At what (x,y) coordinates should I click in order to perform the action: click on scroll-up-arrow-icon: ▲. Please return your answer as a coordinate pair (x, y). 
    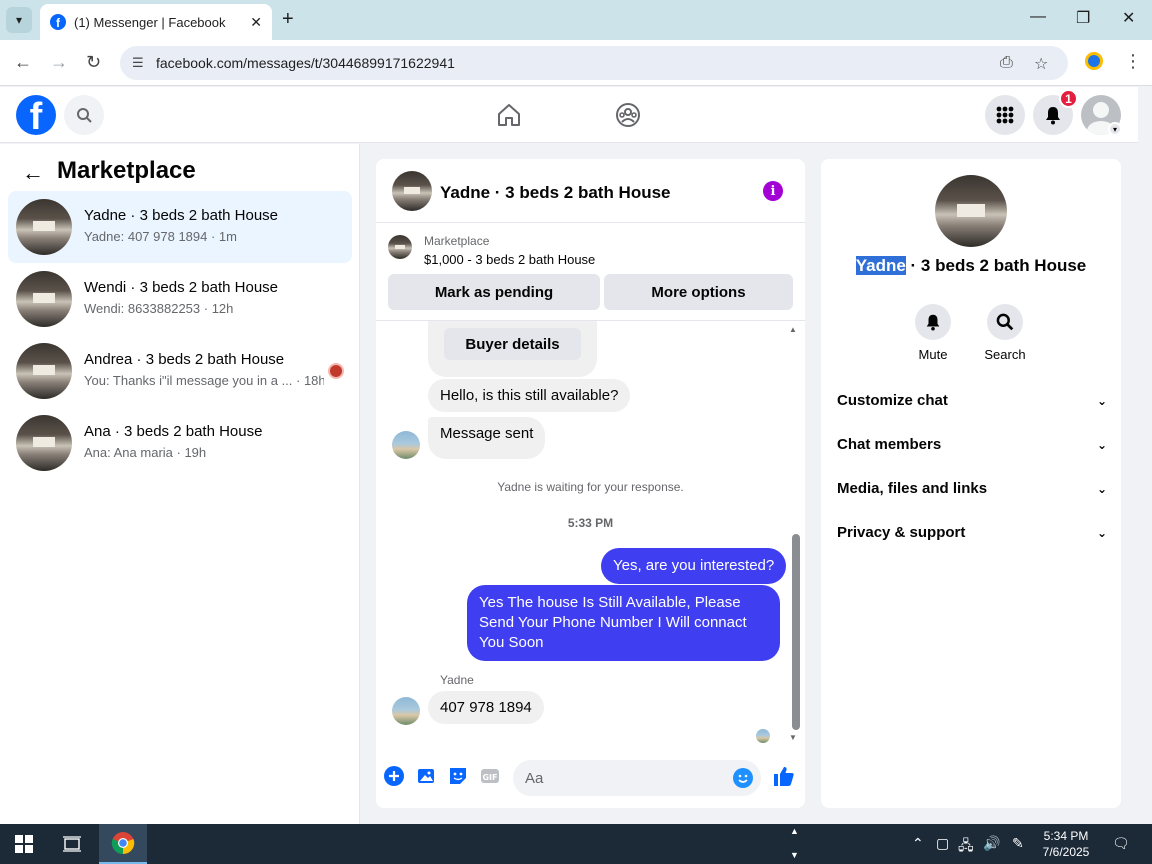
    Looking at the image, I should click on (793, 329).